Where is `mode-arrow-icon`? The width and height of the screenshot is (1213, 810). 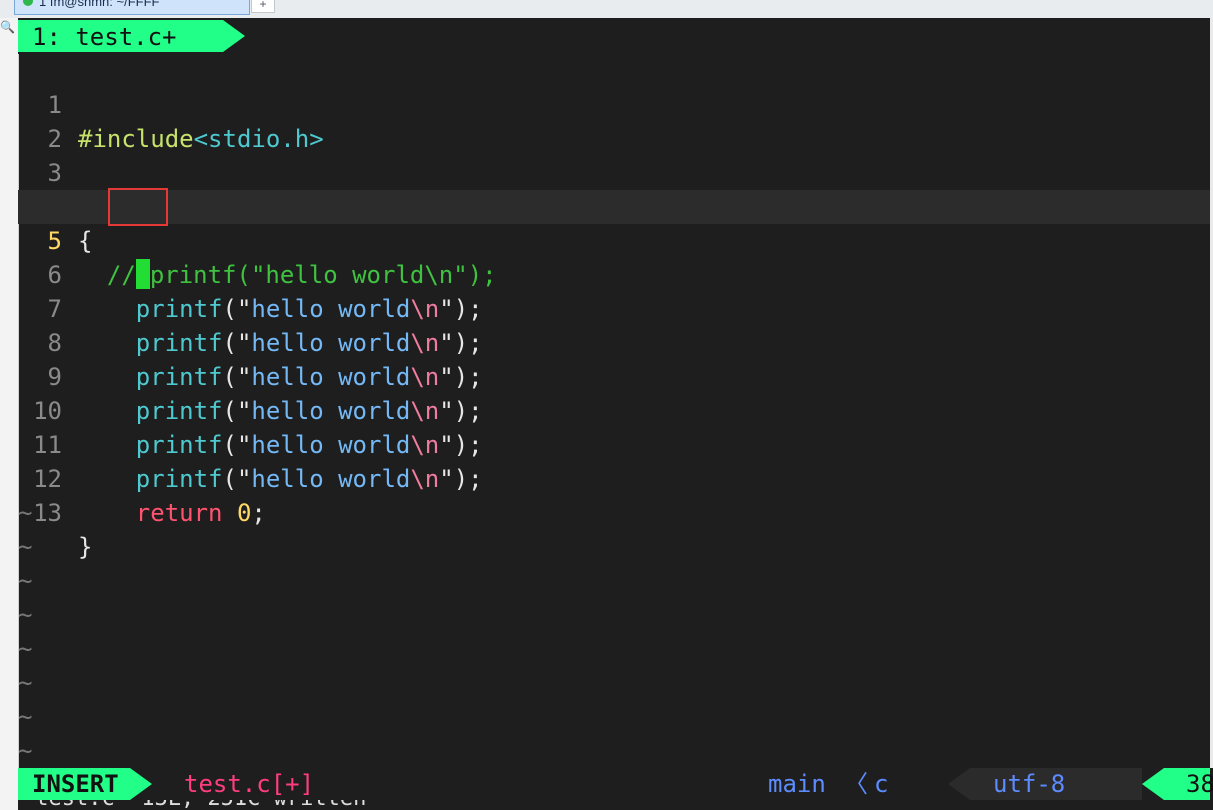 mode-arrow-icon is located at coordinates (141, 784).